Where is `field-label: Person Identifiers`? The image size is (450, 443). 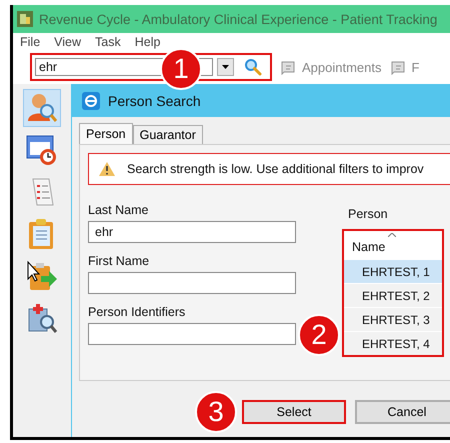
field-label: Person Identifiers is located at coordinates (137, 313).